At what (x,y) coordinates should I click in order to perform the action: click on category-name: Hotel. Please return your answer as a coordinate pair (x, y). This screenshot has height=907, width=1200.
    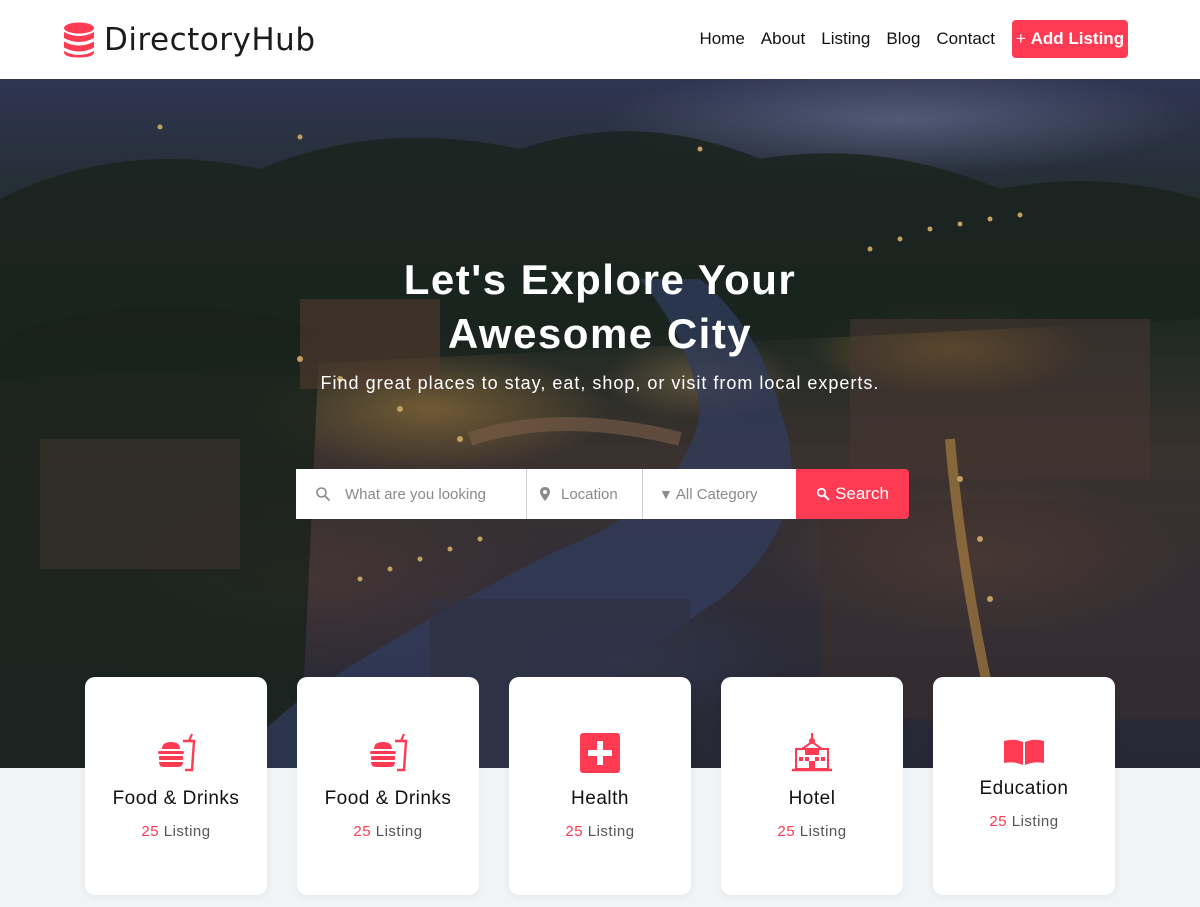
    Looking at the image, I should click on (812, 798).